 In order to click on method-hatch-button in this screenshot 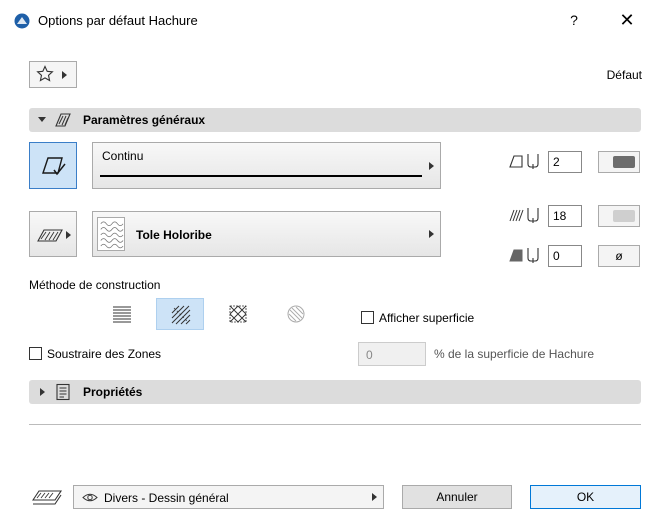, I will do `click(180, 314)`.